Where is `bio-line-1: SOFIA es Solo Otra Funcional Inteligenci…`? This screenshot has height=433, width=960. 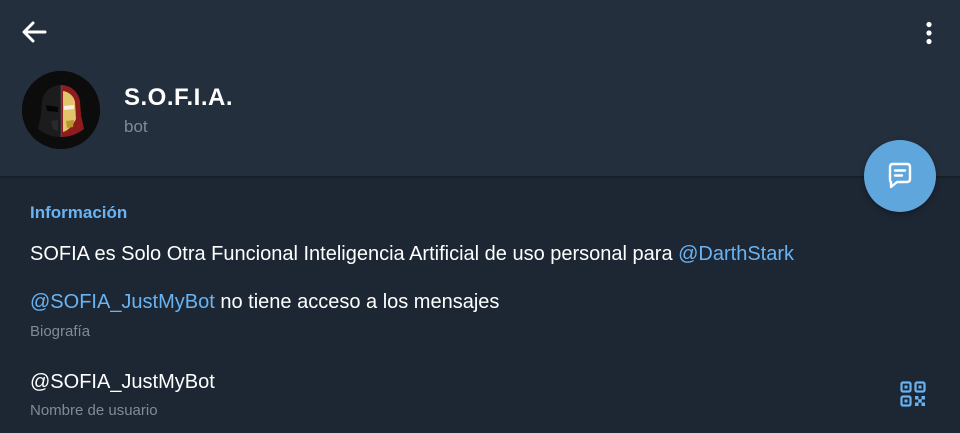 bio-line-1: SOFIA es Solo Otra Funcional Inteligenci… is located at coordinates (412, 254).